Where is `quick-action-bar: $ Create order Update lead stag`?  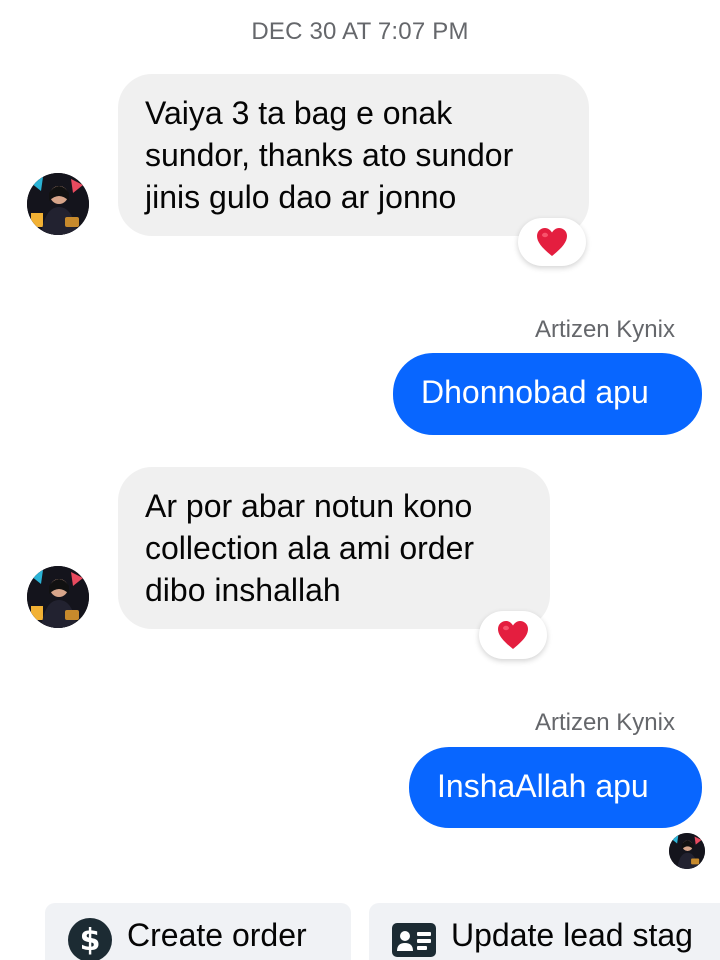
quick-action-bar: $ Create order Update lead stag is located at coordinates (360, 931).